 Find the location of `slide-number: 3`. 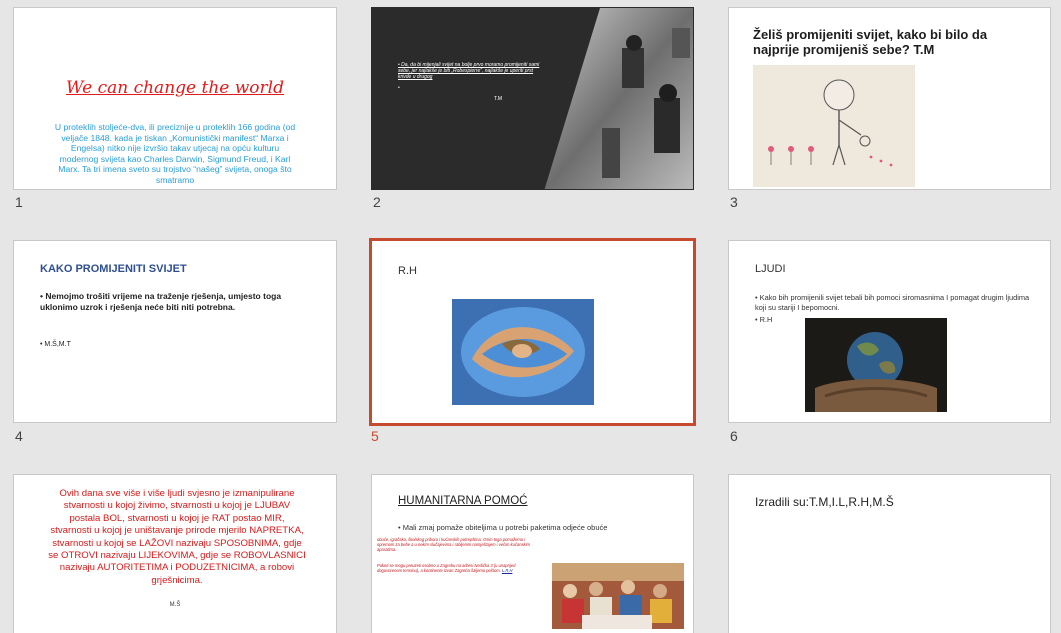

slide-number: 3 is located at coordinates (734, 202).